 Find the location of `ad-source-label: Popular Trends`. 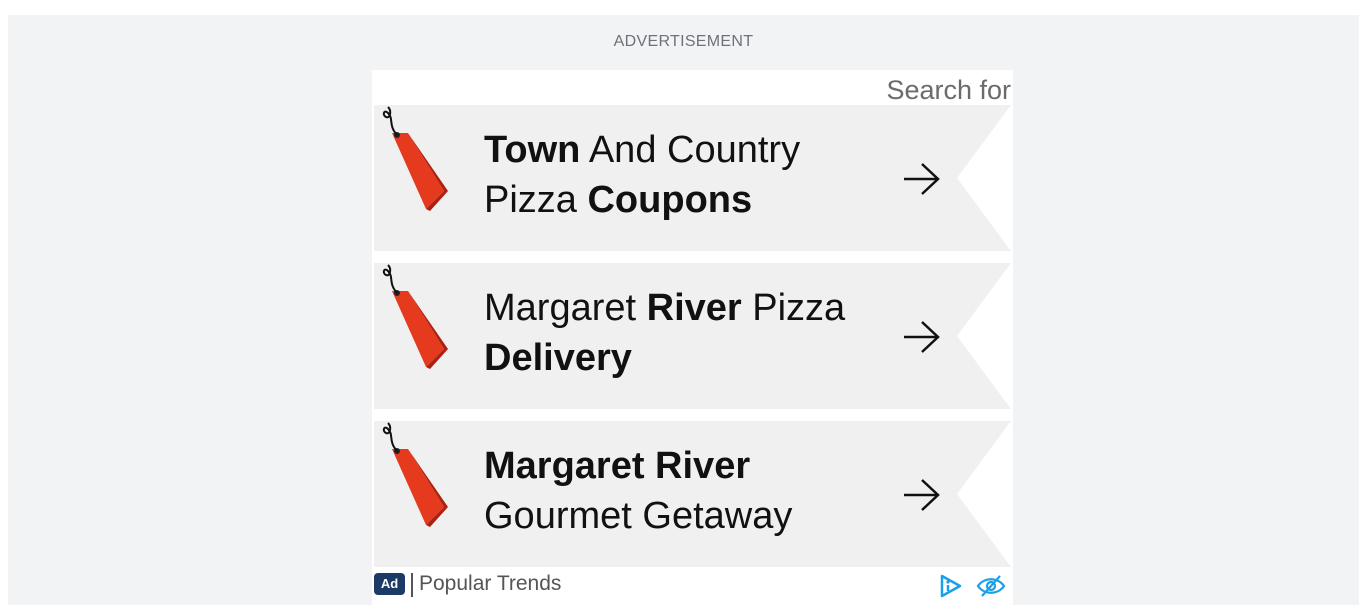

ad-source-label: Popular Trends is located at coordinates (490, 584).